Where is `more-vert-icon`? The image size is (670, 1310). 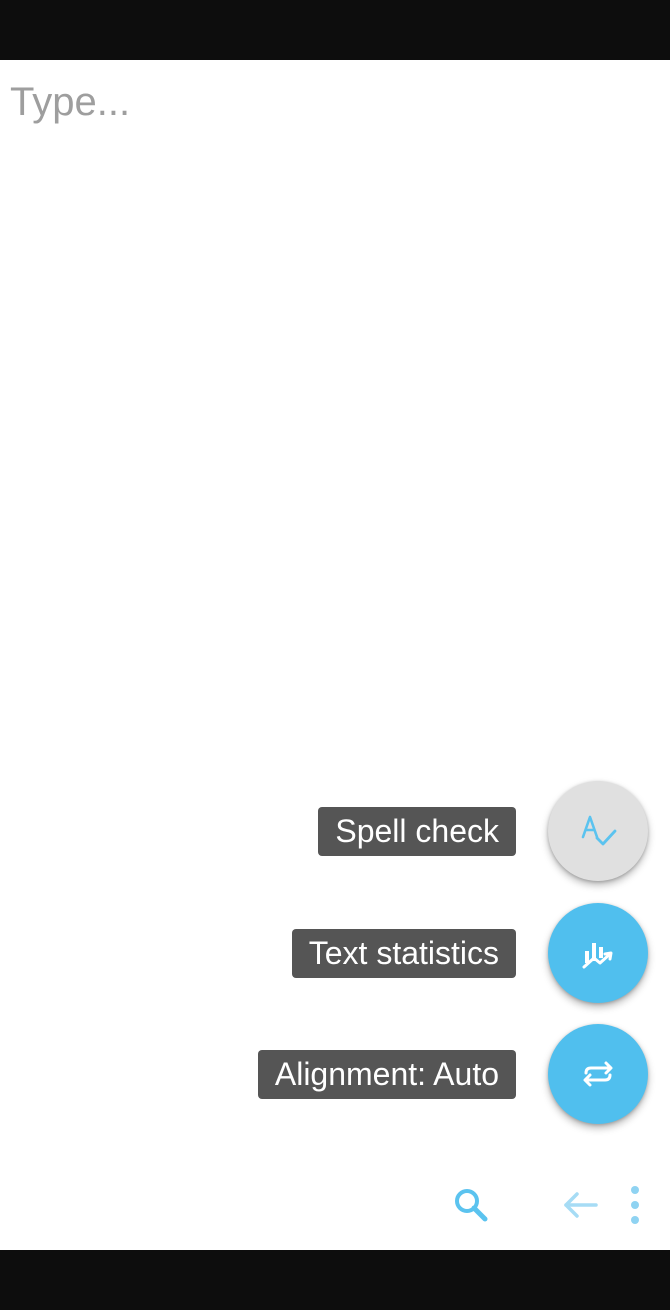
more-vert-icon is located at coordinates (635, 1205).